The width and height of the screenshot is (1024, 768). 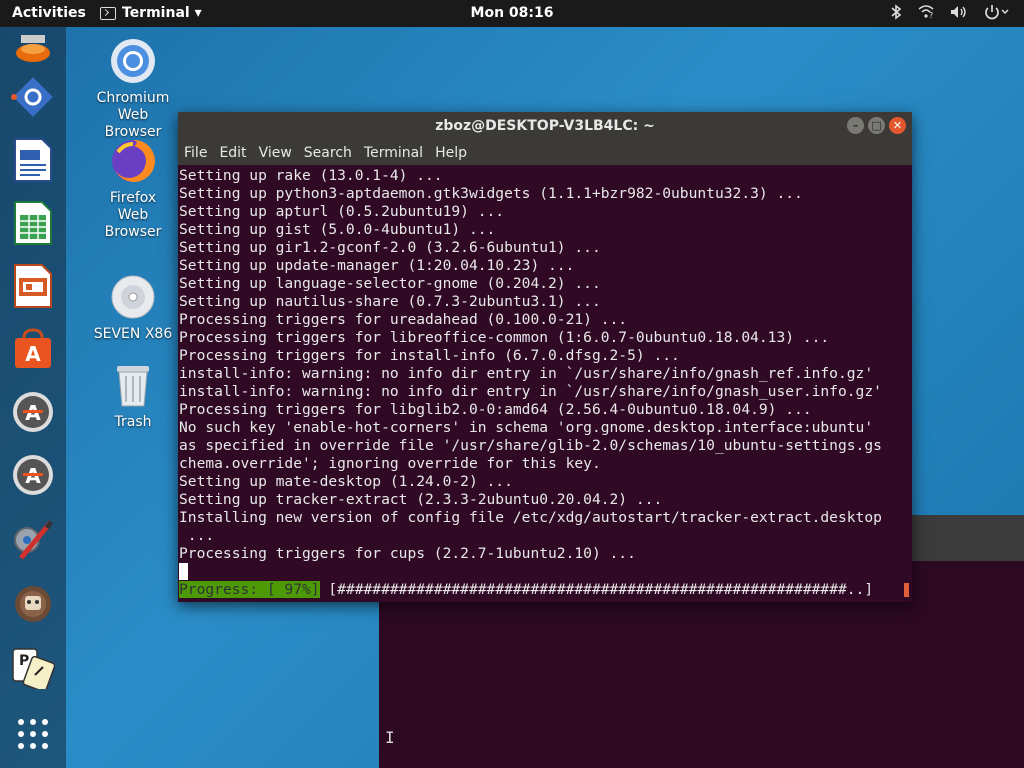 What do you see at coordinates (331, 153) in the screenshot?
I see `menu-search: Search` at bounding box center [331, 153].